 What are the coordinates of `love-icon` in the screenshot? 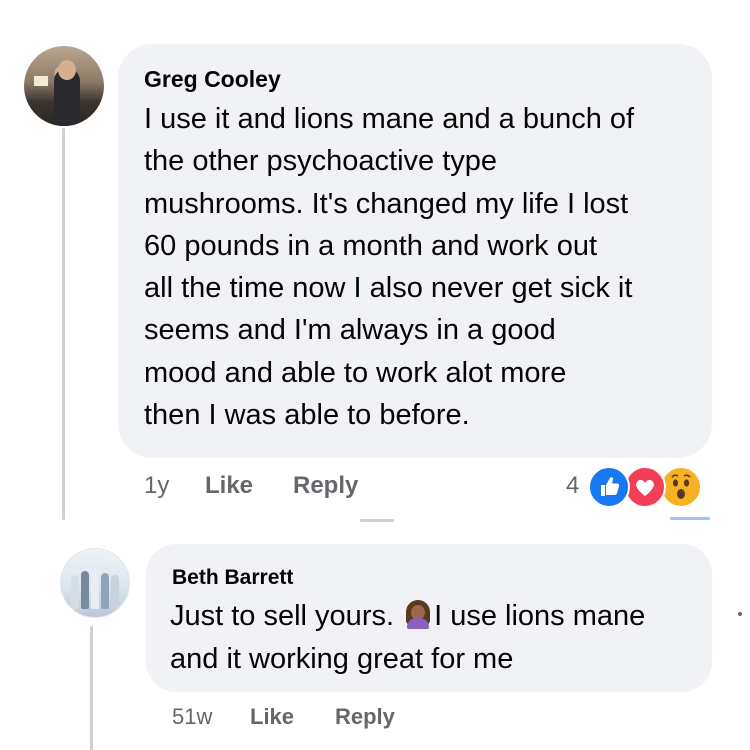 It's located at (645, 487).